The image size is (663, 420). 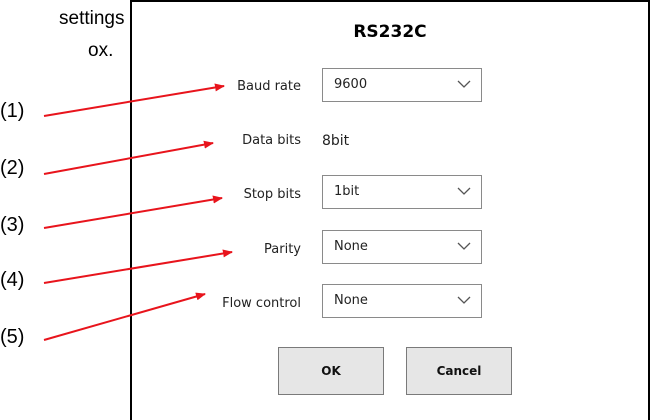 I want to click on baud-rate-select: 9600, so click(x=402, y=85).